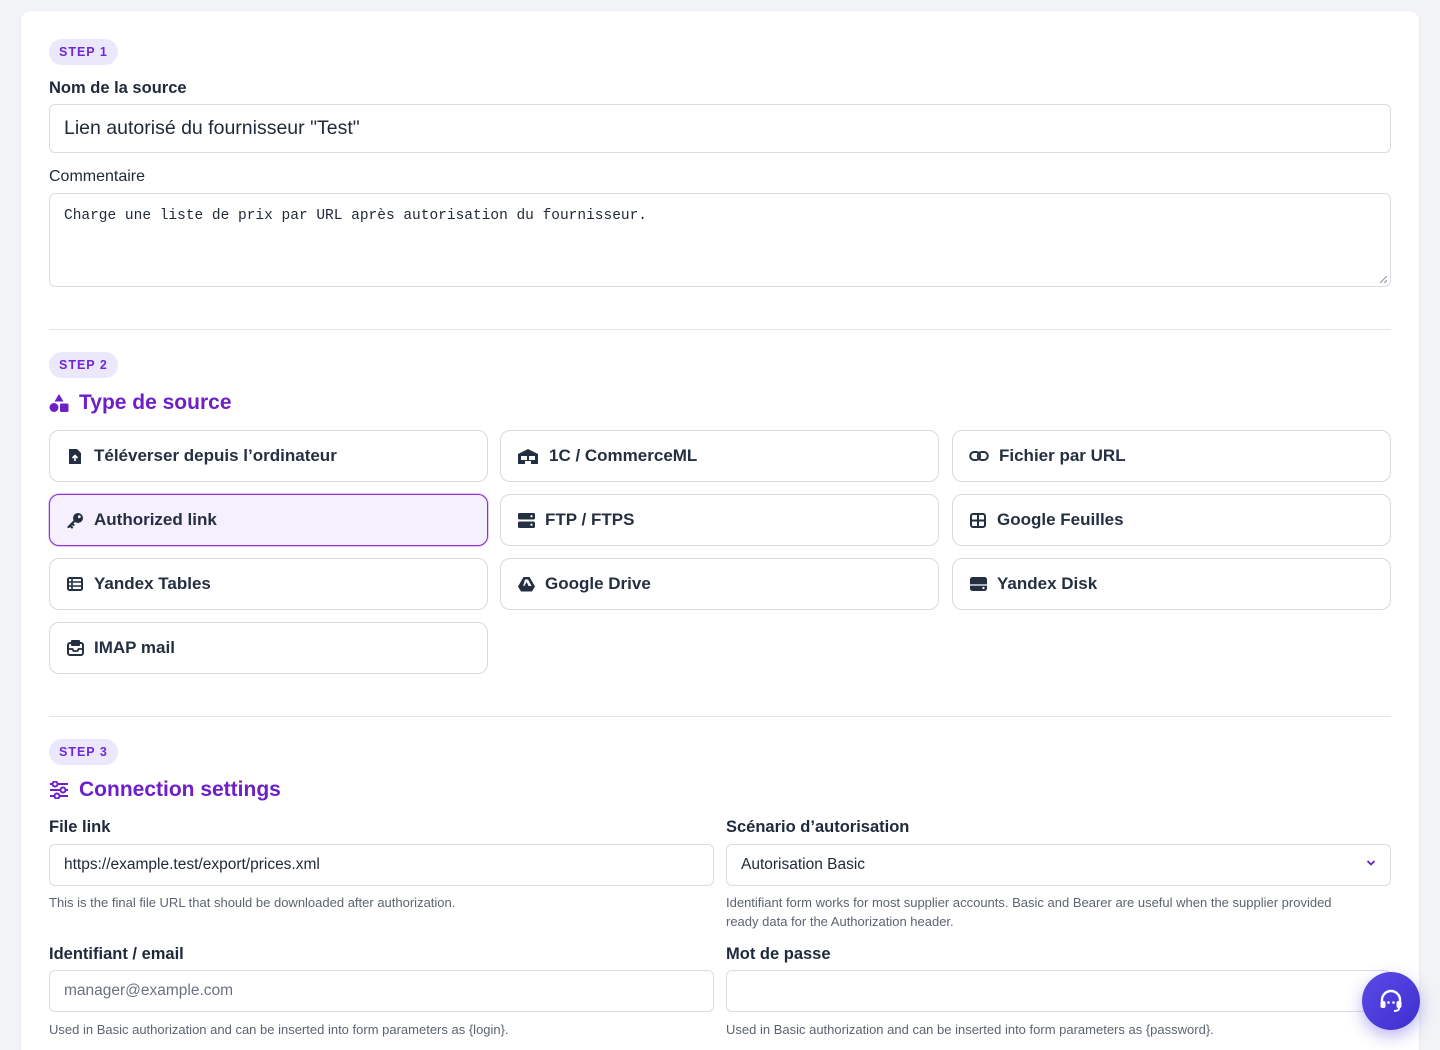 The height and width of the screenshot is (1050, 1440). Describe the element at coordinates (75, 520) in the screenshot. I see `key-icon` at that location.